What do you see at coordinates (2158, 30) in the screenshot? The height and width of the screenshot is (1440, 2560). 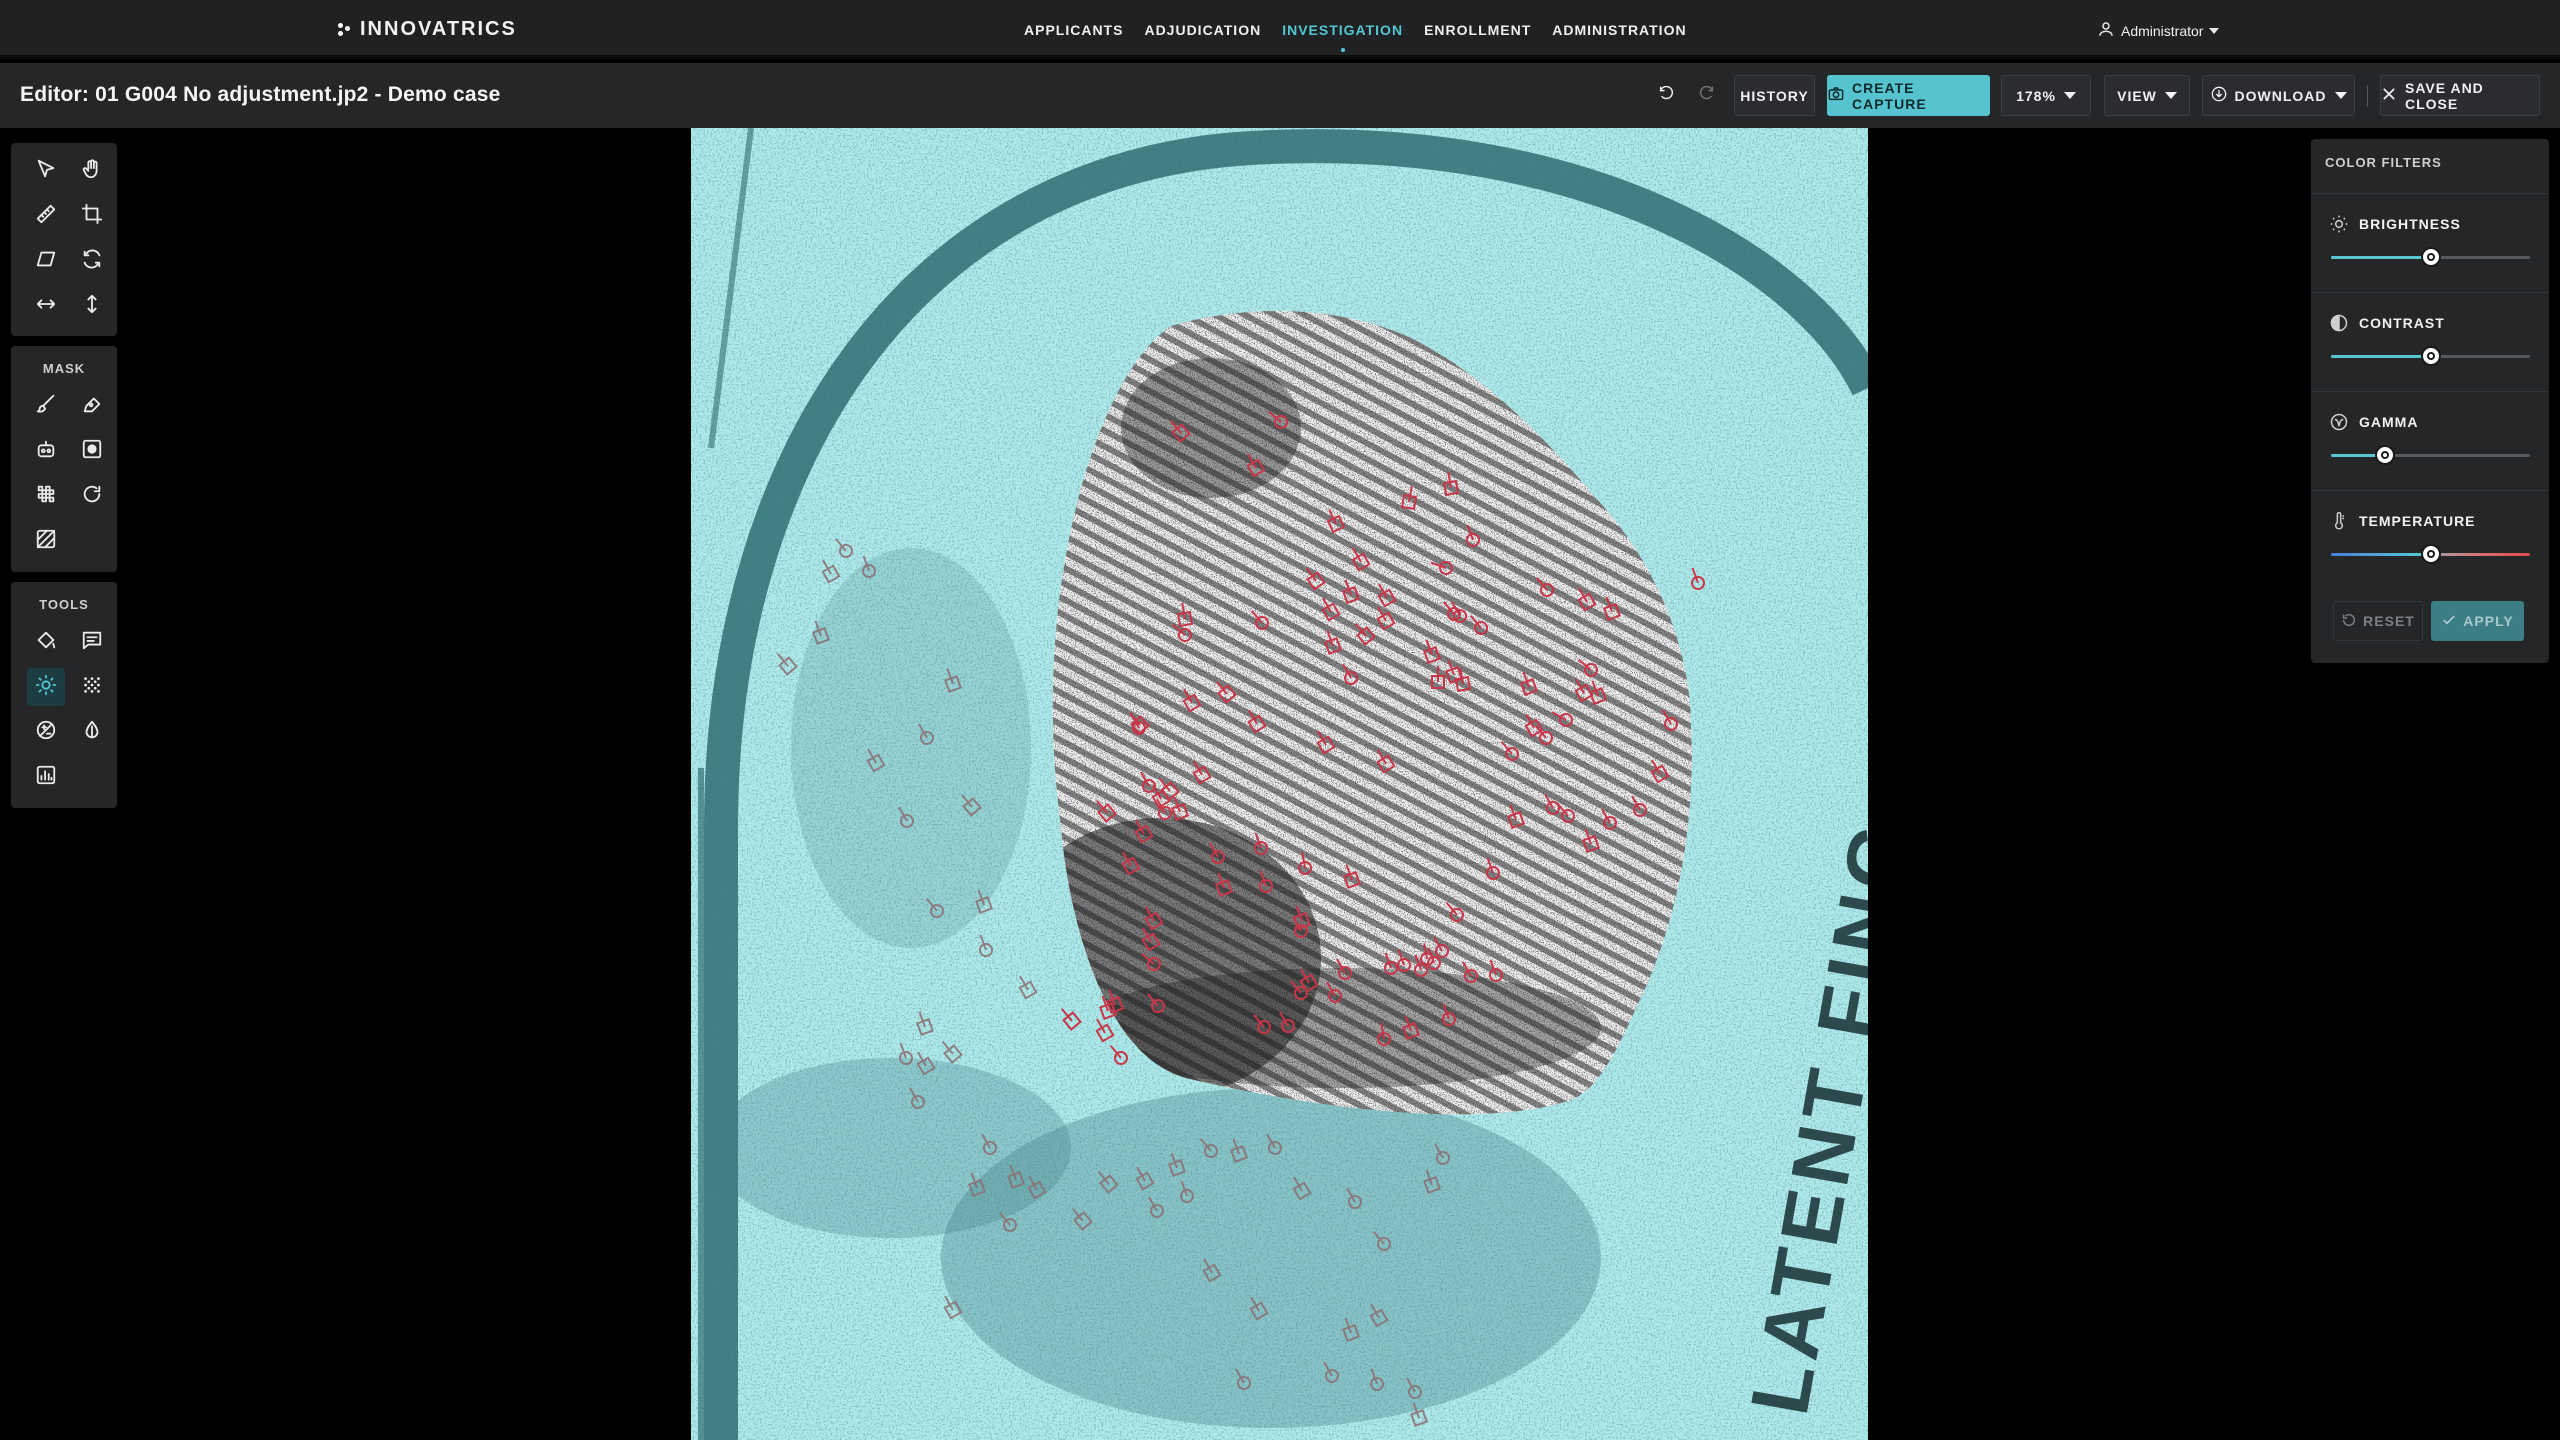 I see `user-menu: Administrator` at bounding box center [2158, 30].